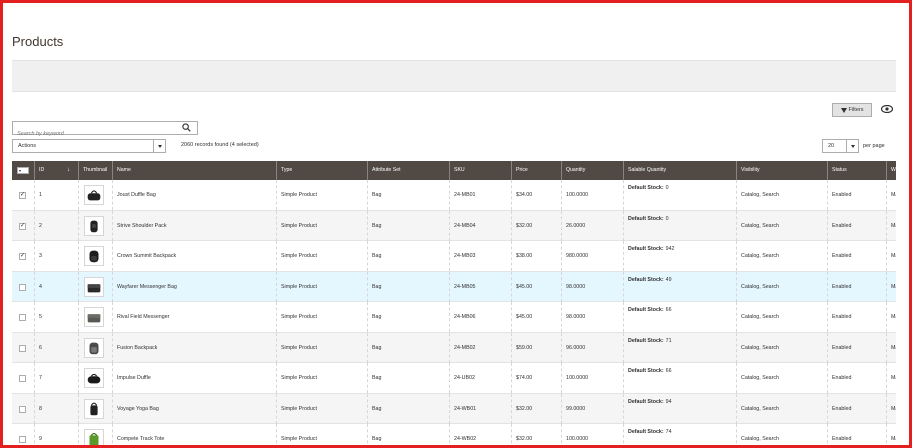  I want to click on cell-id: 7, so click(56, 378).